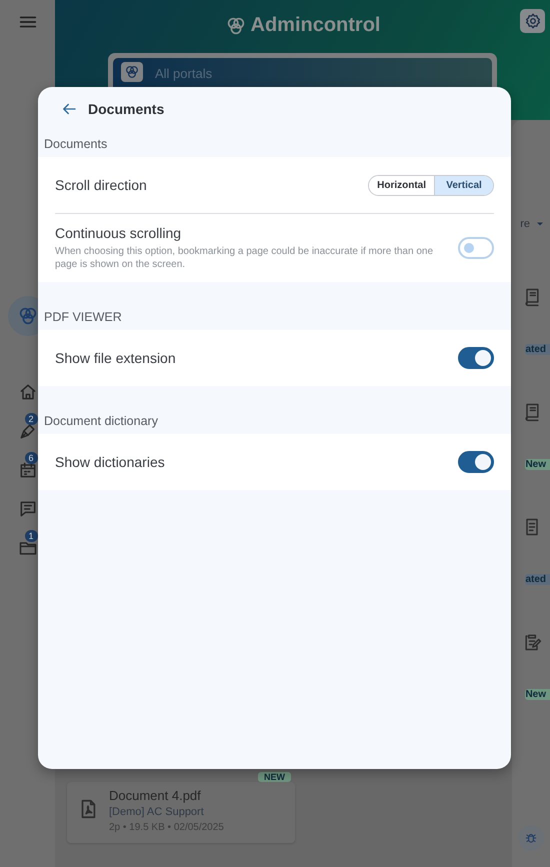 The width and height of the screenshot is (550, 867). What do you see at coordinates (118, 233) in the screenshot?
I see `setting-label: Continuous scrolling` at bounding box center [118, 233].